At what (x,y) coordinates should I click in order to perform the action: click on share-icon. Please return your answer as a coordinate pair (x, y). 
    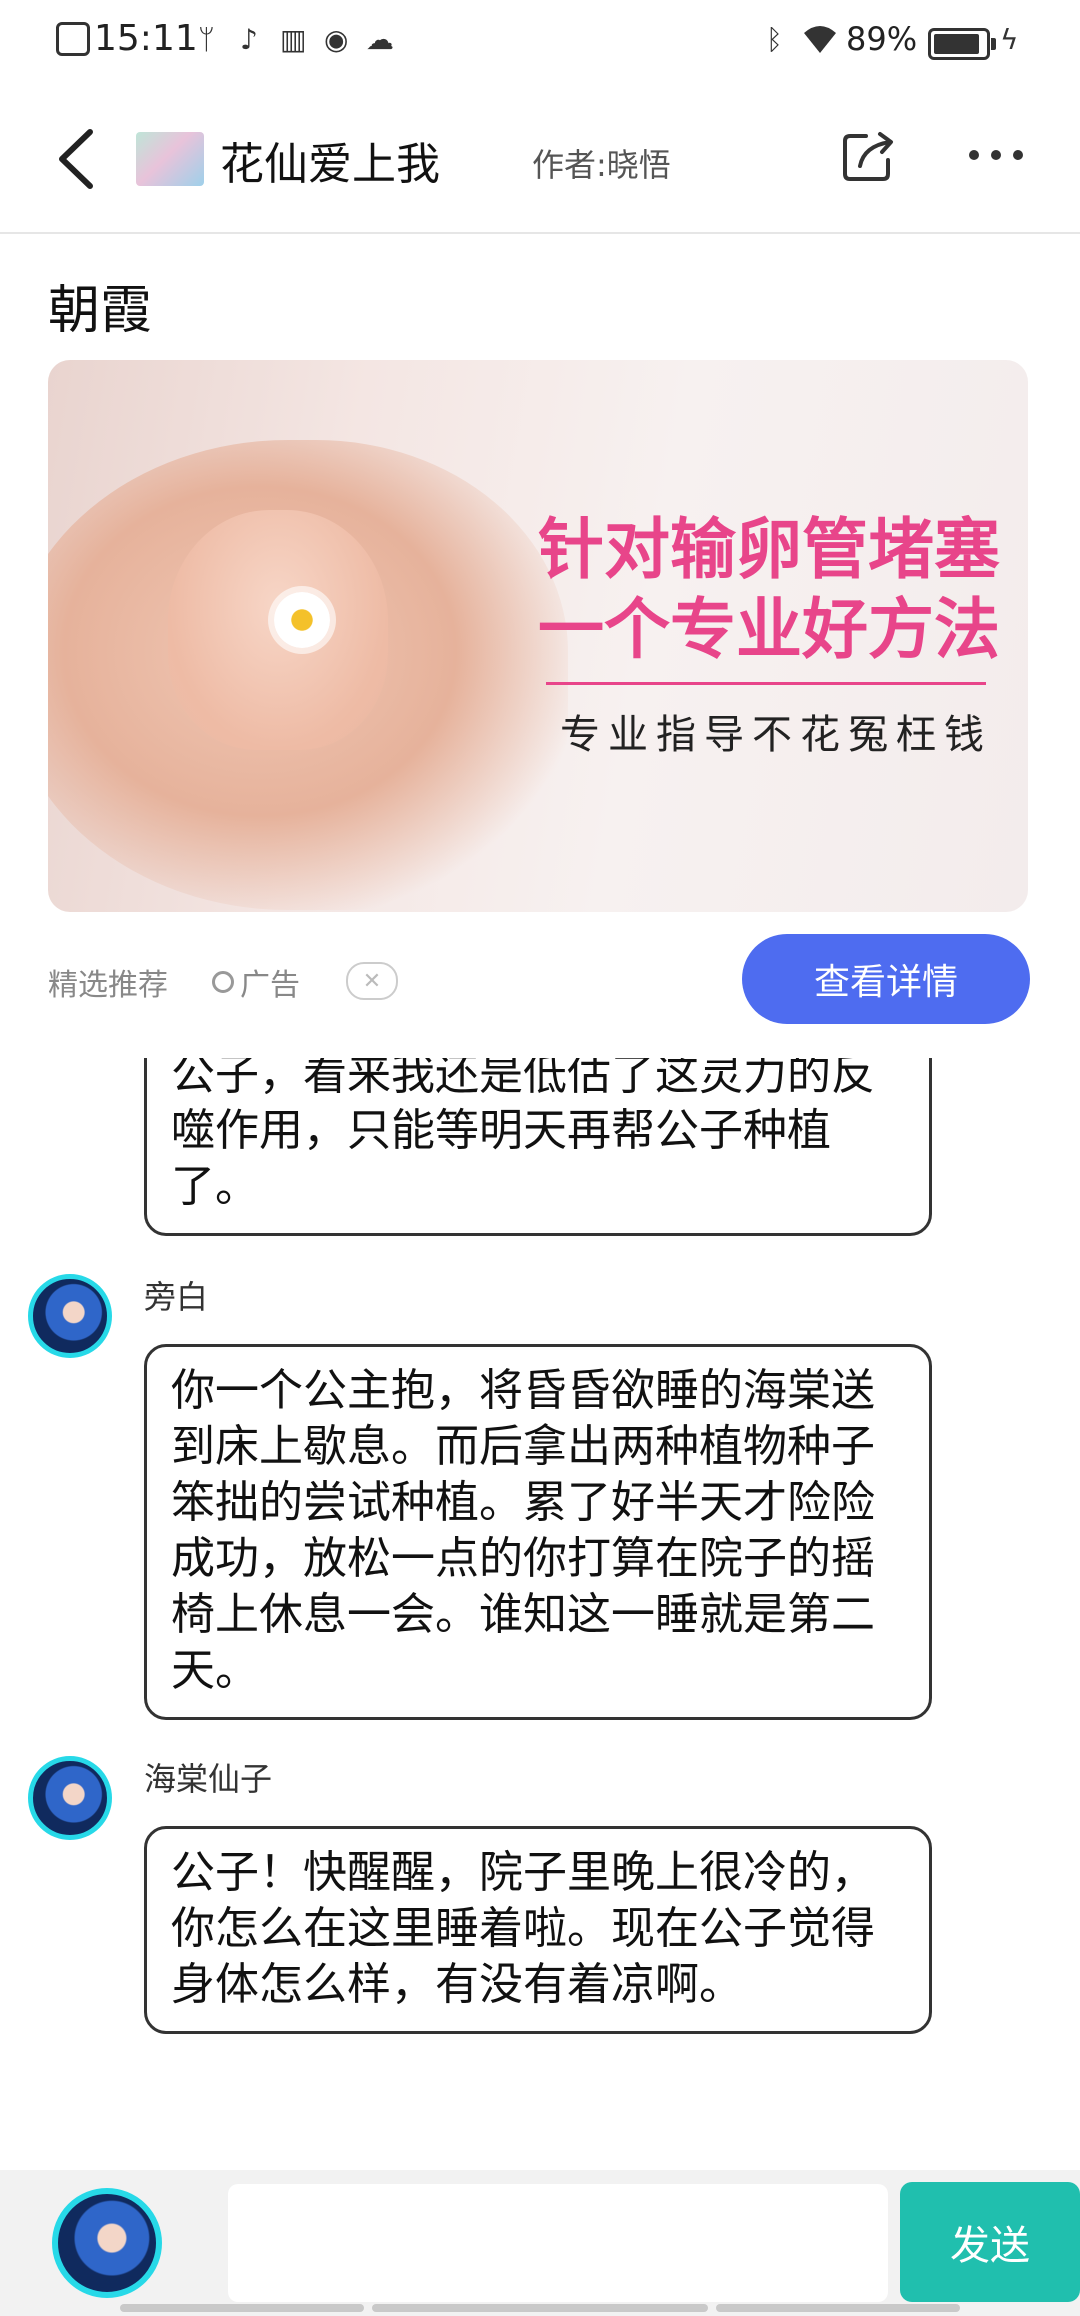
    Looking at the image, I should click on (868, 156).